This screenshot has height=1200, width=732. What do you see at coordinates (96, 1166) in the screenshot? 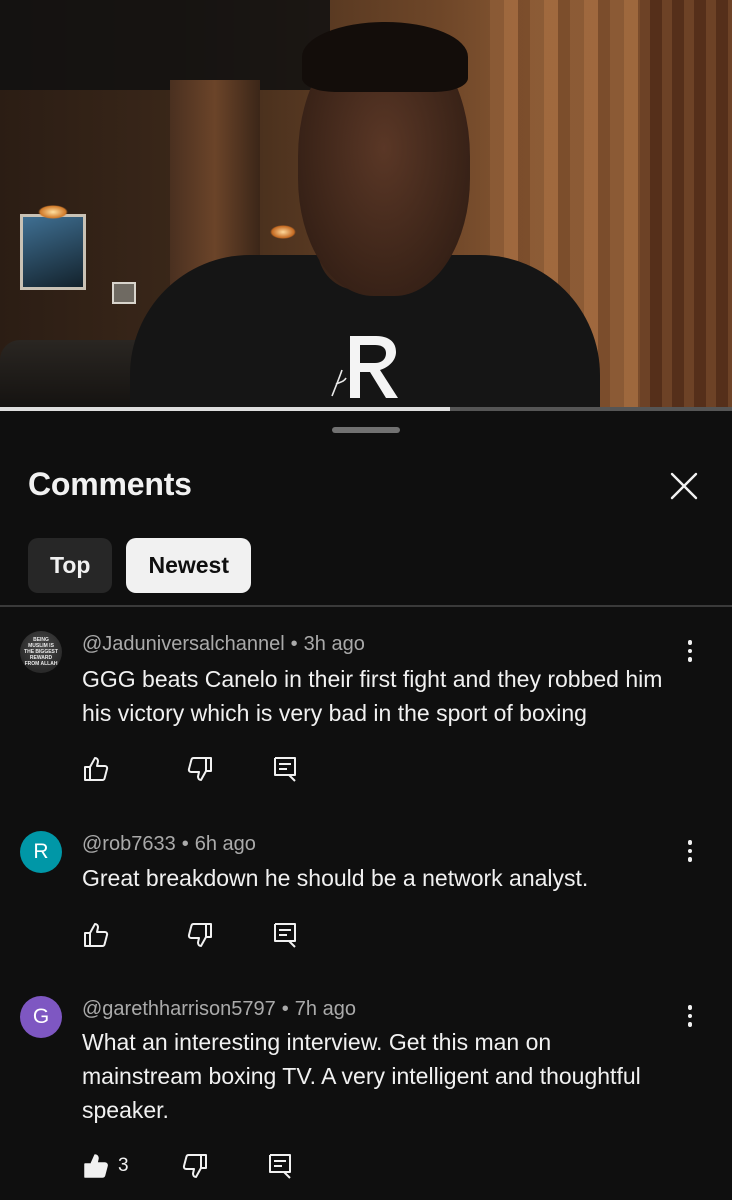
I see `thumbs-up-filled-icon` at bounding box center [96, 1166].